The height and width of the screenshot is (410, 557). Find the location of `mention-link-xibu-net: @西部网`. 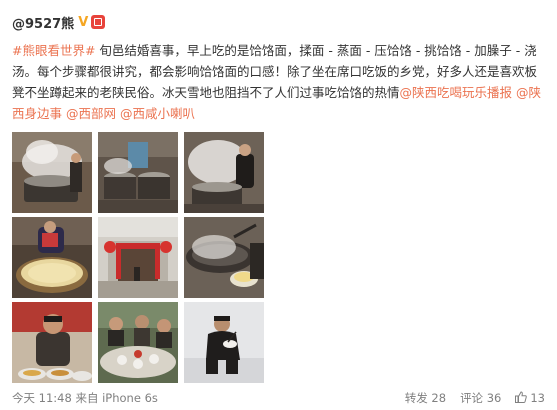

mention-link-xibu-net: @西部网 is located at coordinates (91, 113).